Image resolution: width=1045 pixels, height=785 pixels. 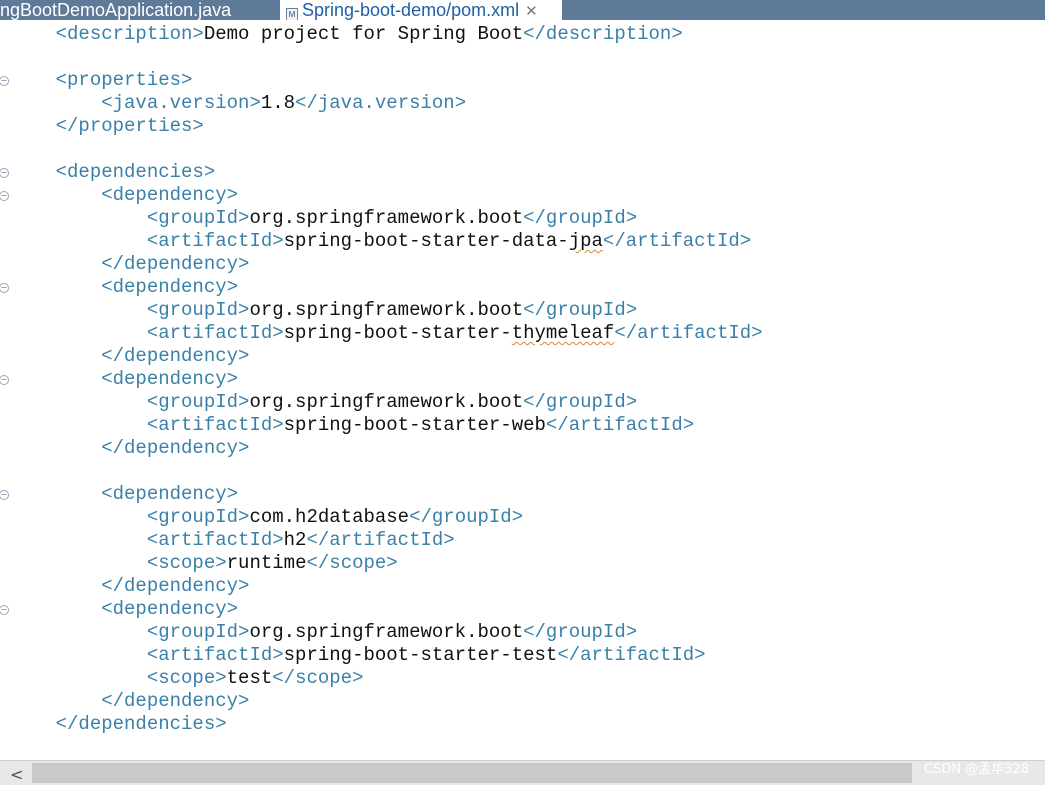 I want to click on code-line: </properties>, so click(x=386, y=126).